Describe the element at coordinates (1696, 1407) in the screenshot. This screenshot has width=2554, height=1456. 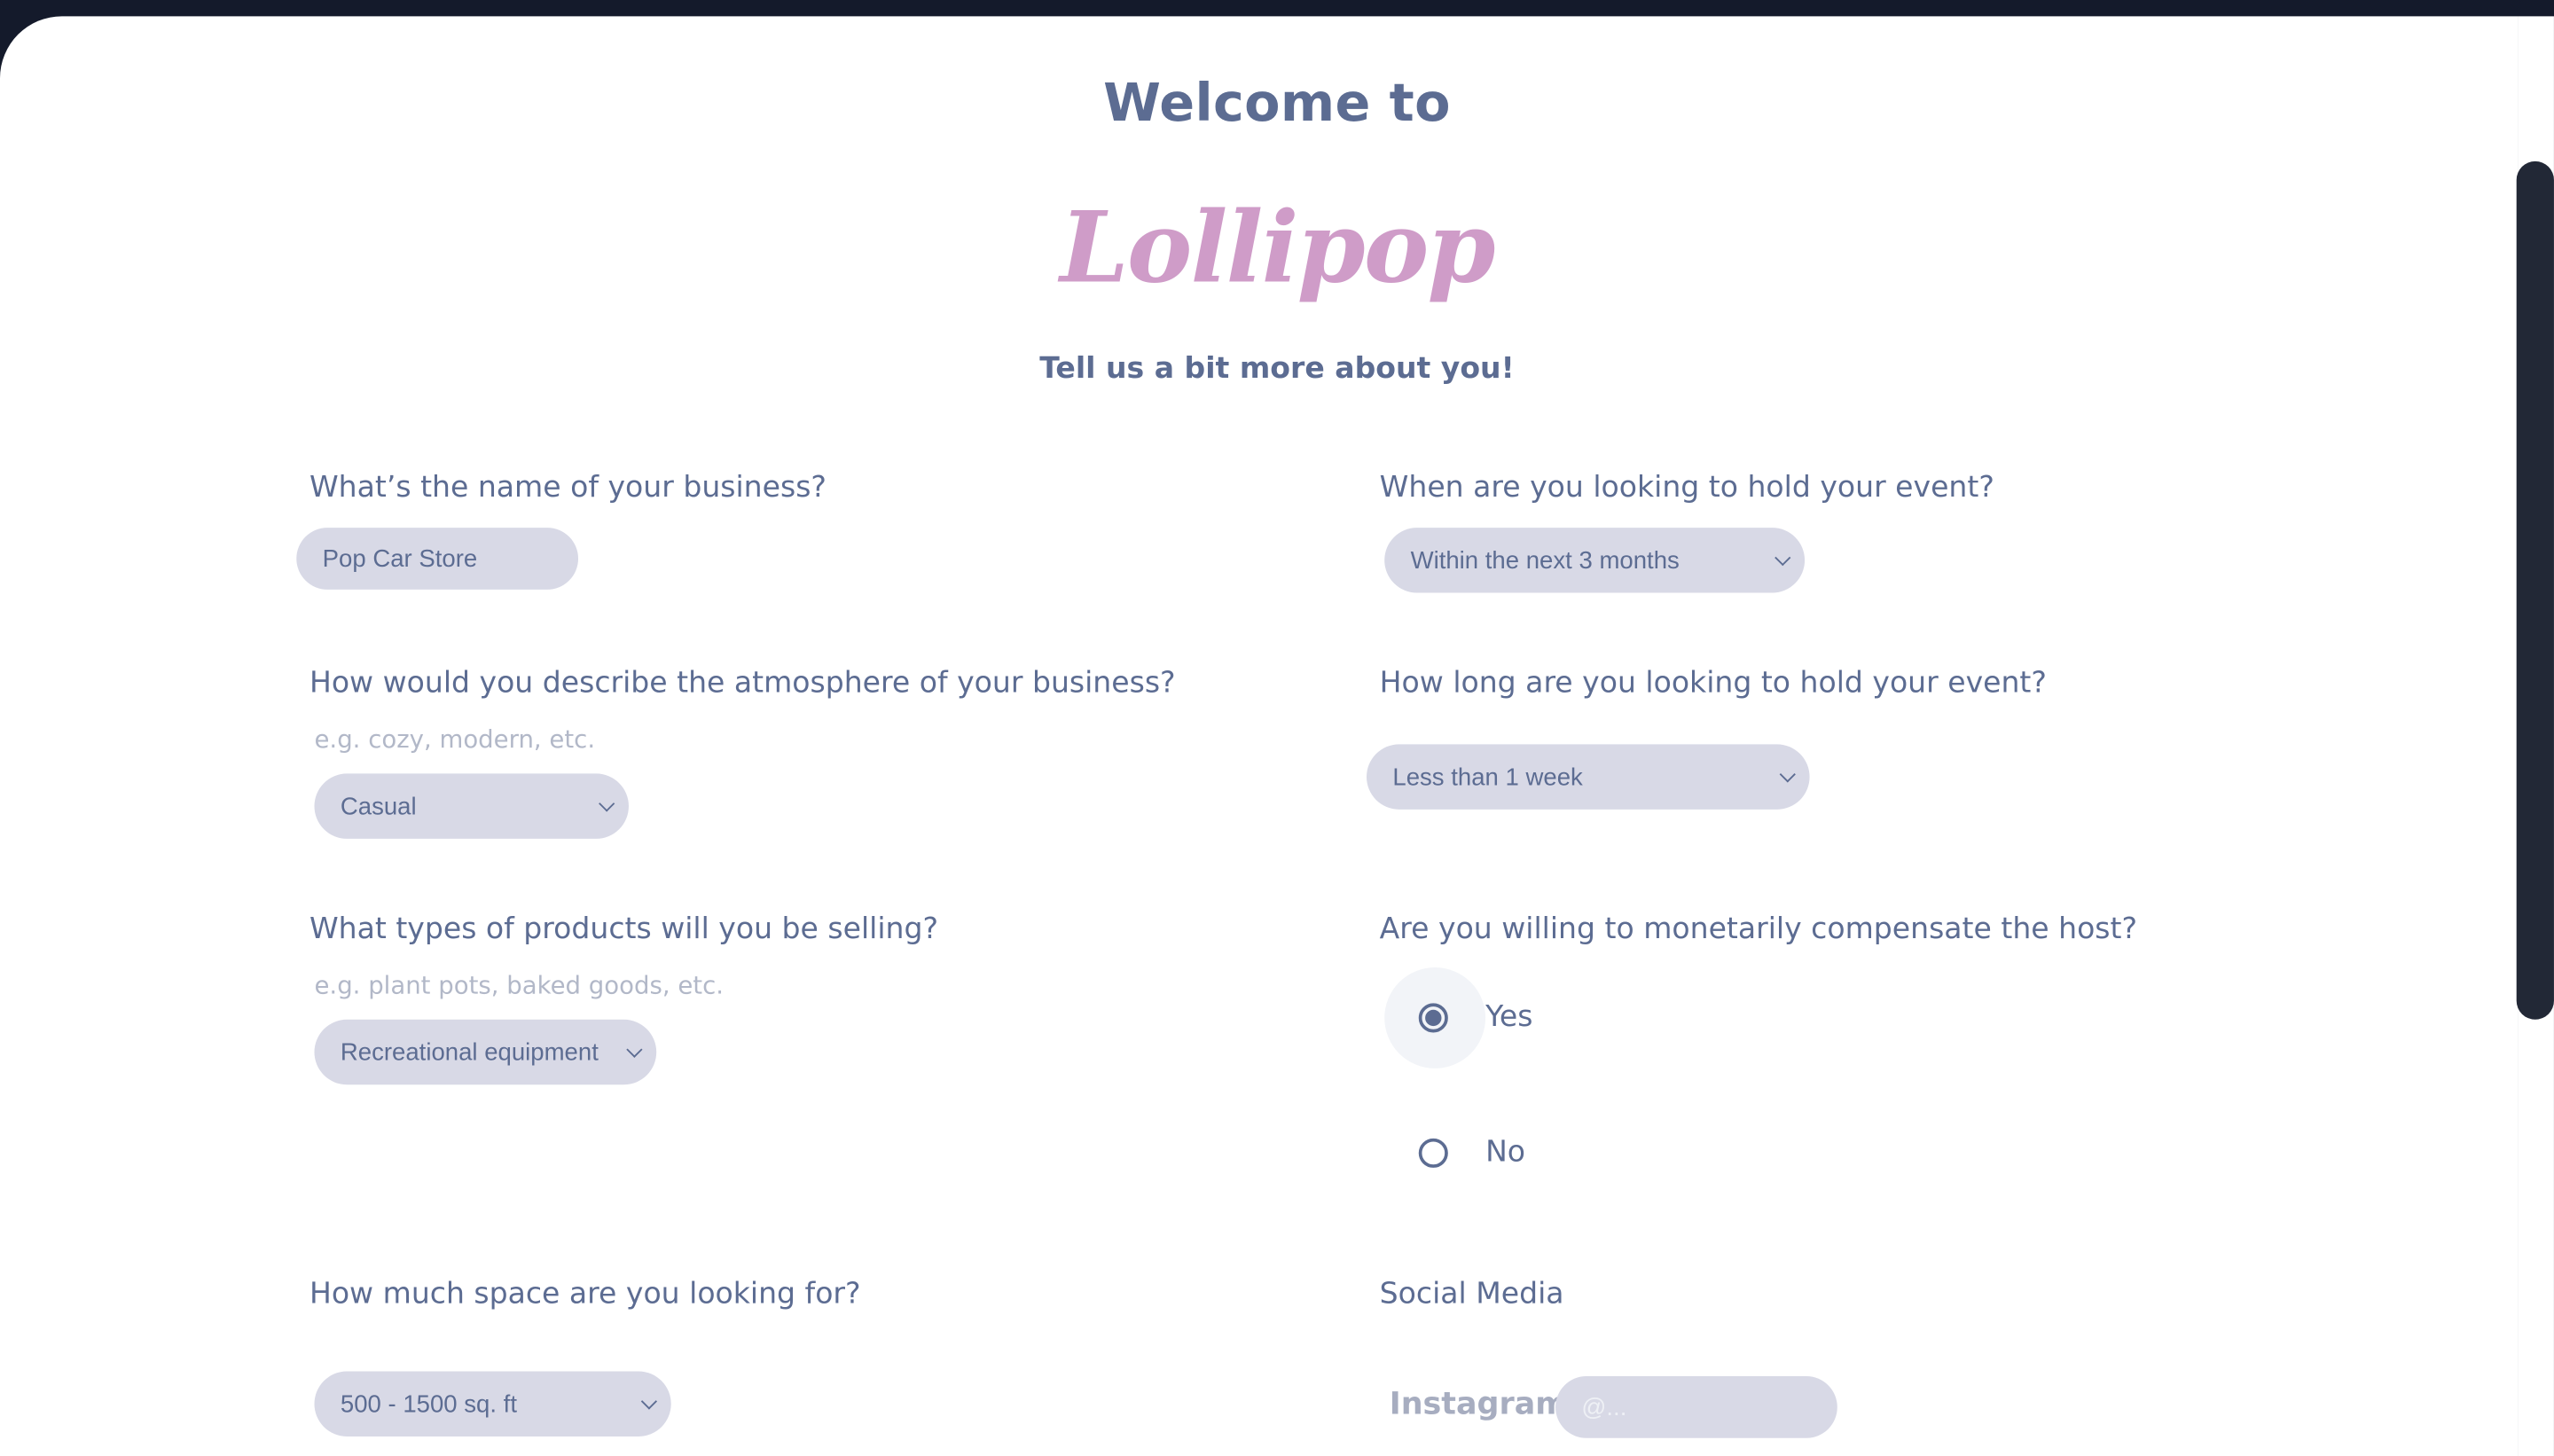
I see `instagram-input` at that location.